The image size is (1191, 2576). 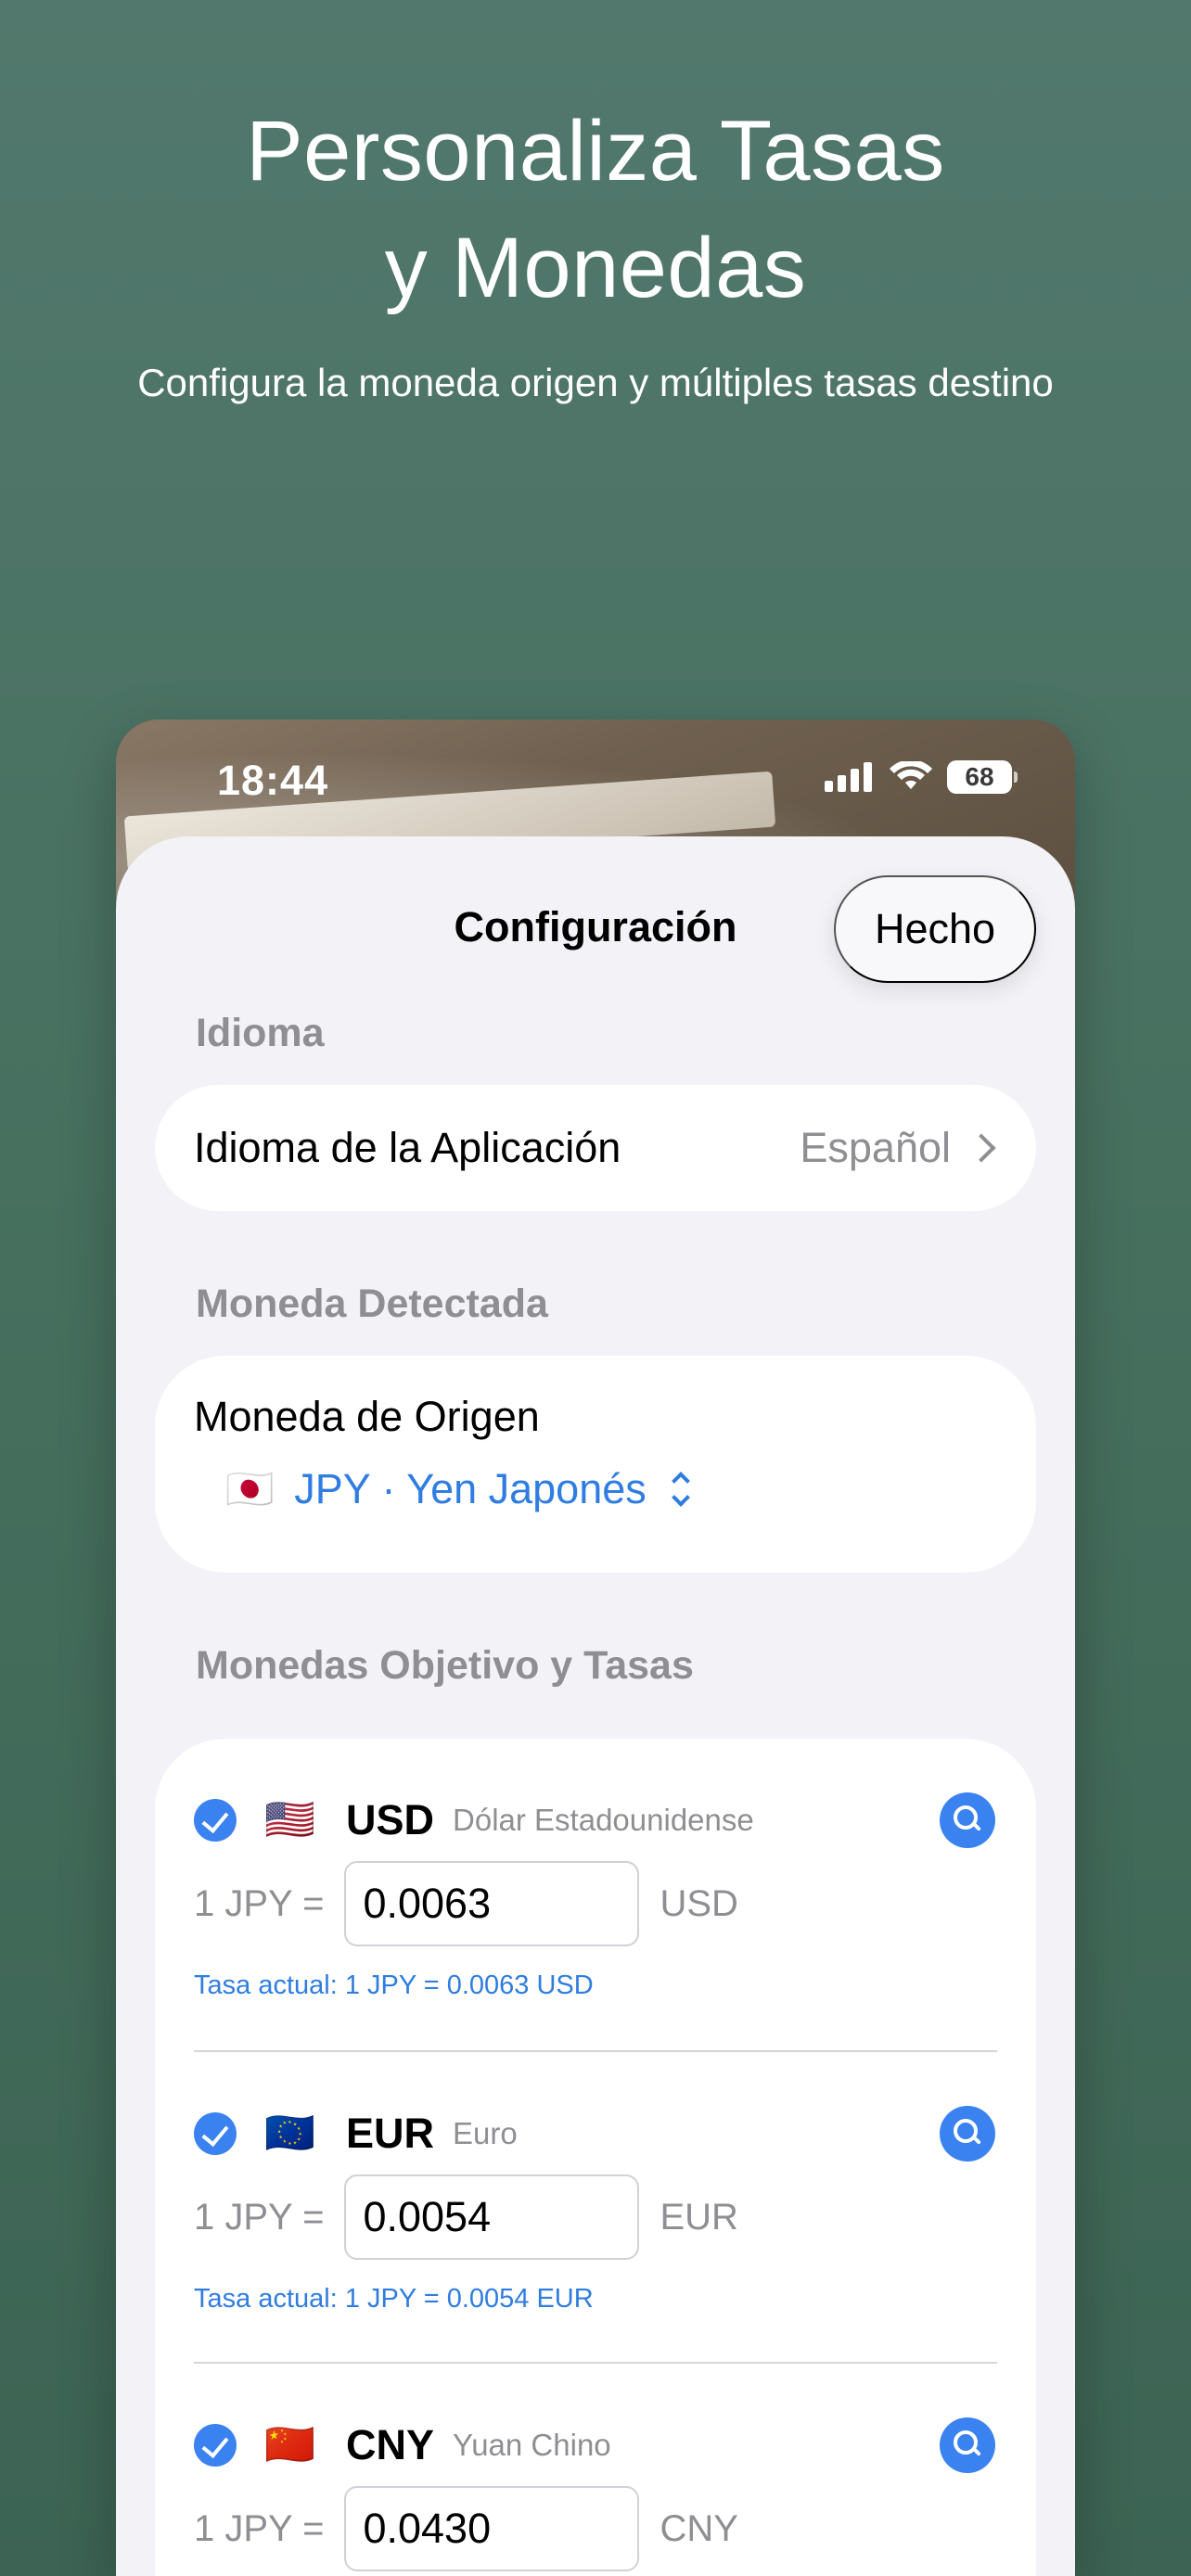 What do you see at coordinates (445, 1666) in the screenshot?
I see `section-header-targets: Monedas Objetivo y Tasas` at bounding box center [445, 1666].